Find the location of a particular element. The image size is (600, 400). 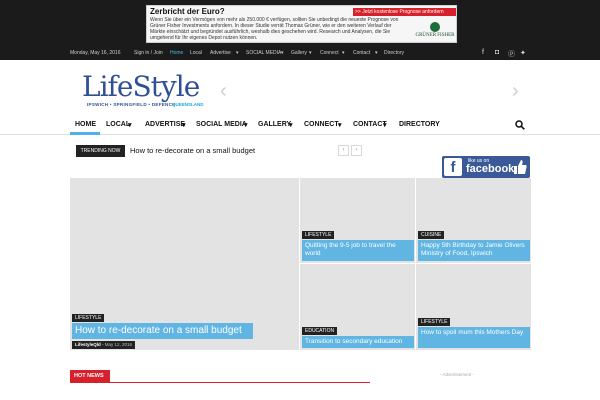

facebook-name: facebook is located at coordinates (490, 169).